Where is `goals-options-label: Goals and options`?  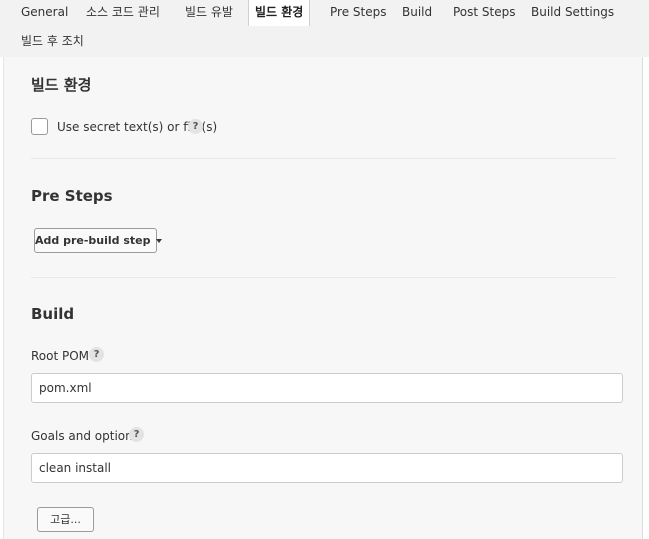 goals-options-label: Goals and options is located at coordinates (85, 436).